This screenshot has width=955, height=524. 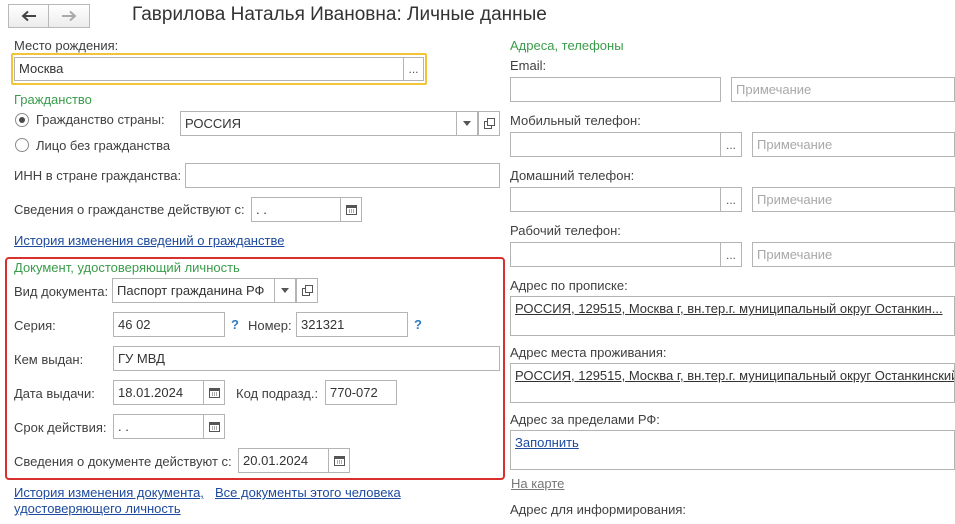 What do you see at coordinates (54, 393) in the screenshot?
I see `issue-date-label: Дата выдачи:` at bounding box center [54, 393].